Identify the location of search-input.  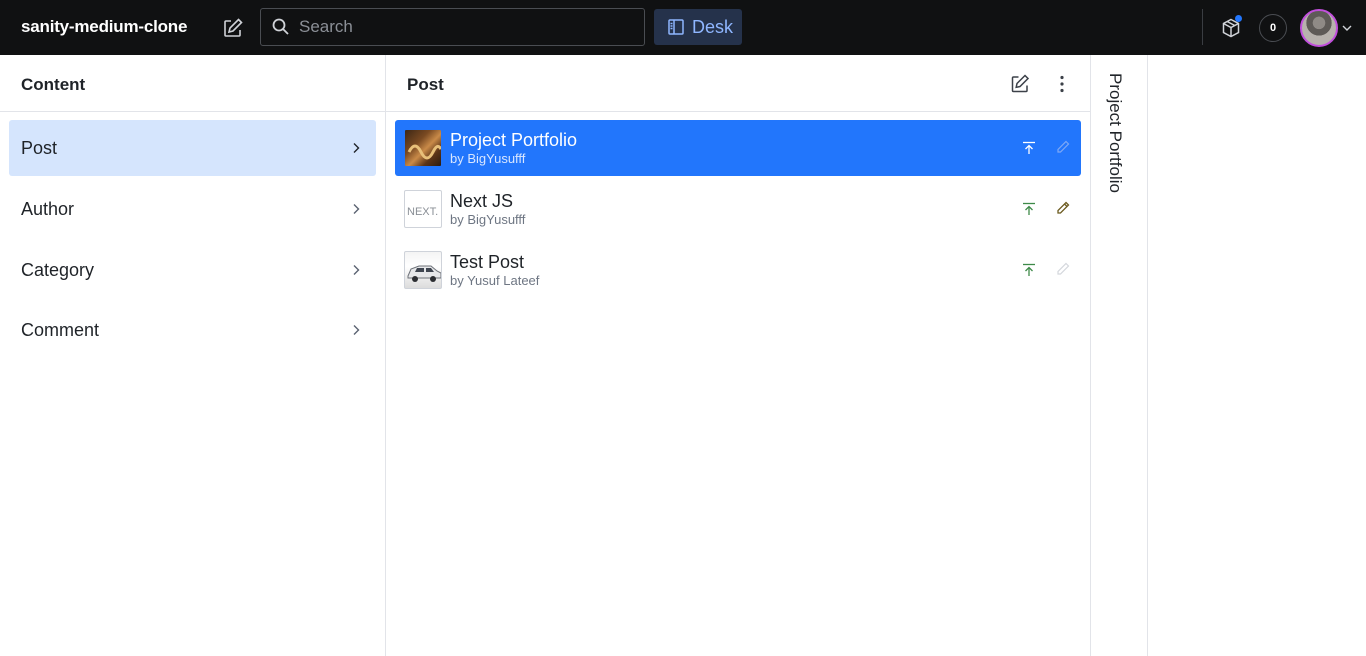
(464, 27).